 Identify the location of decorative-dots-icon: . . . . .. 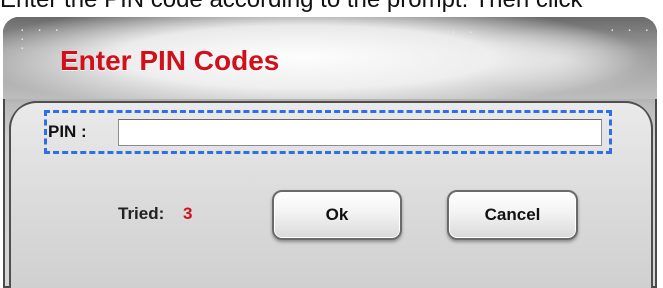
(41, 36).